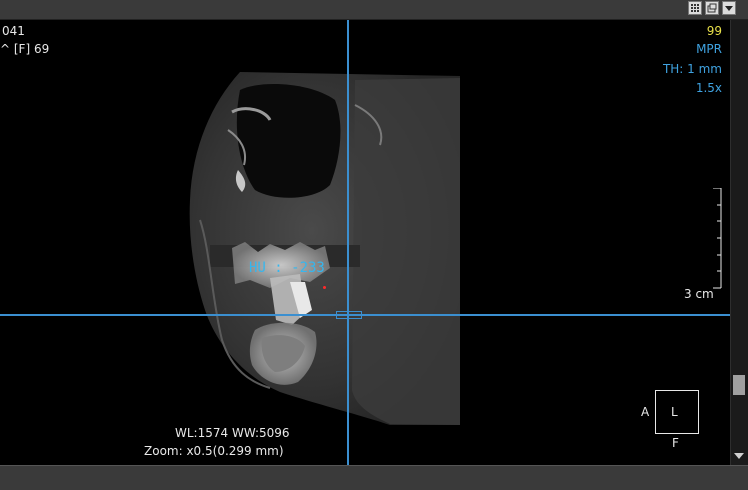 The image size is (748, 490). I want to click on ruler-label: 3 cm, so click(699, 294).